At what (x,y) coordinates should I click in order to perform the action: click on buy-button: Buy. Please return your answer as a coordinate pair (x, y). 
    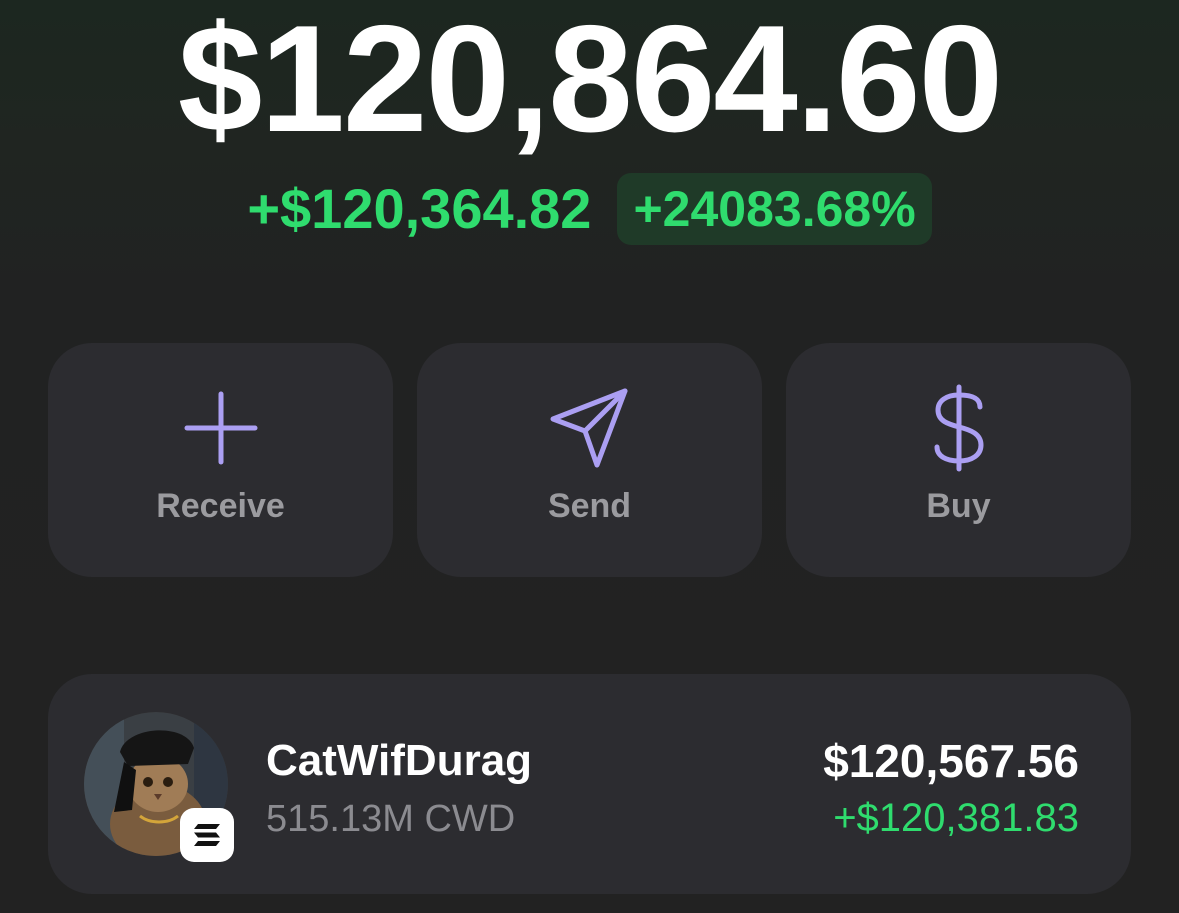
    Looking at the image, I should click on (958, 460).